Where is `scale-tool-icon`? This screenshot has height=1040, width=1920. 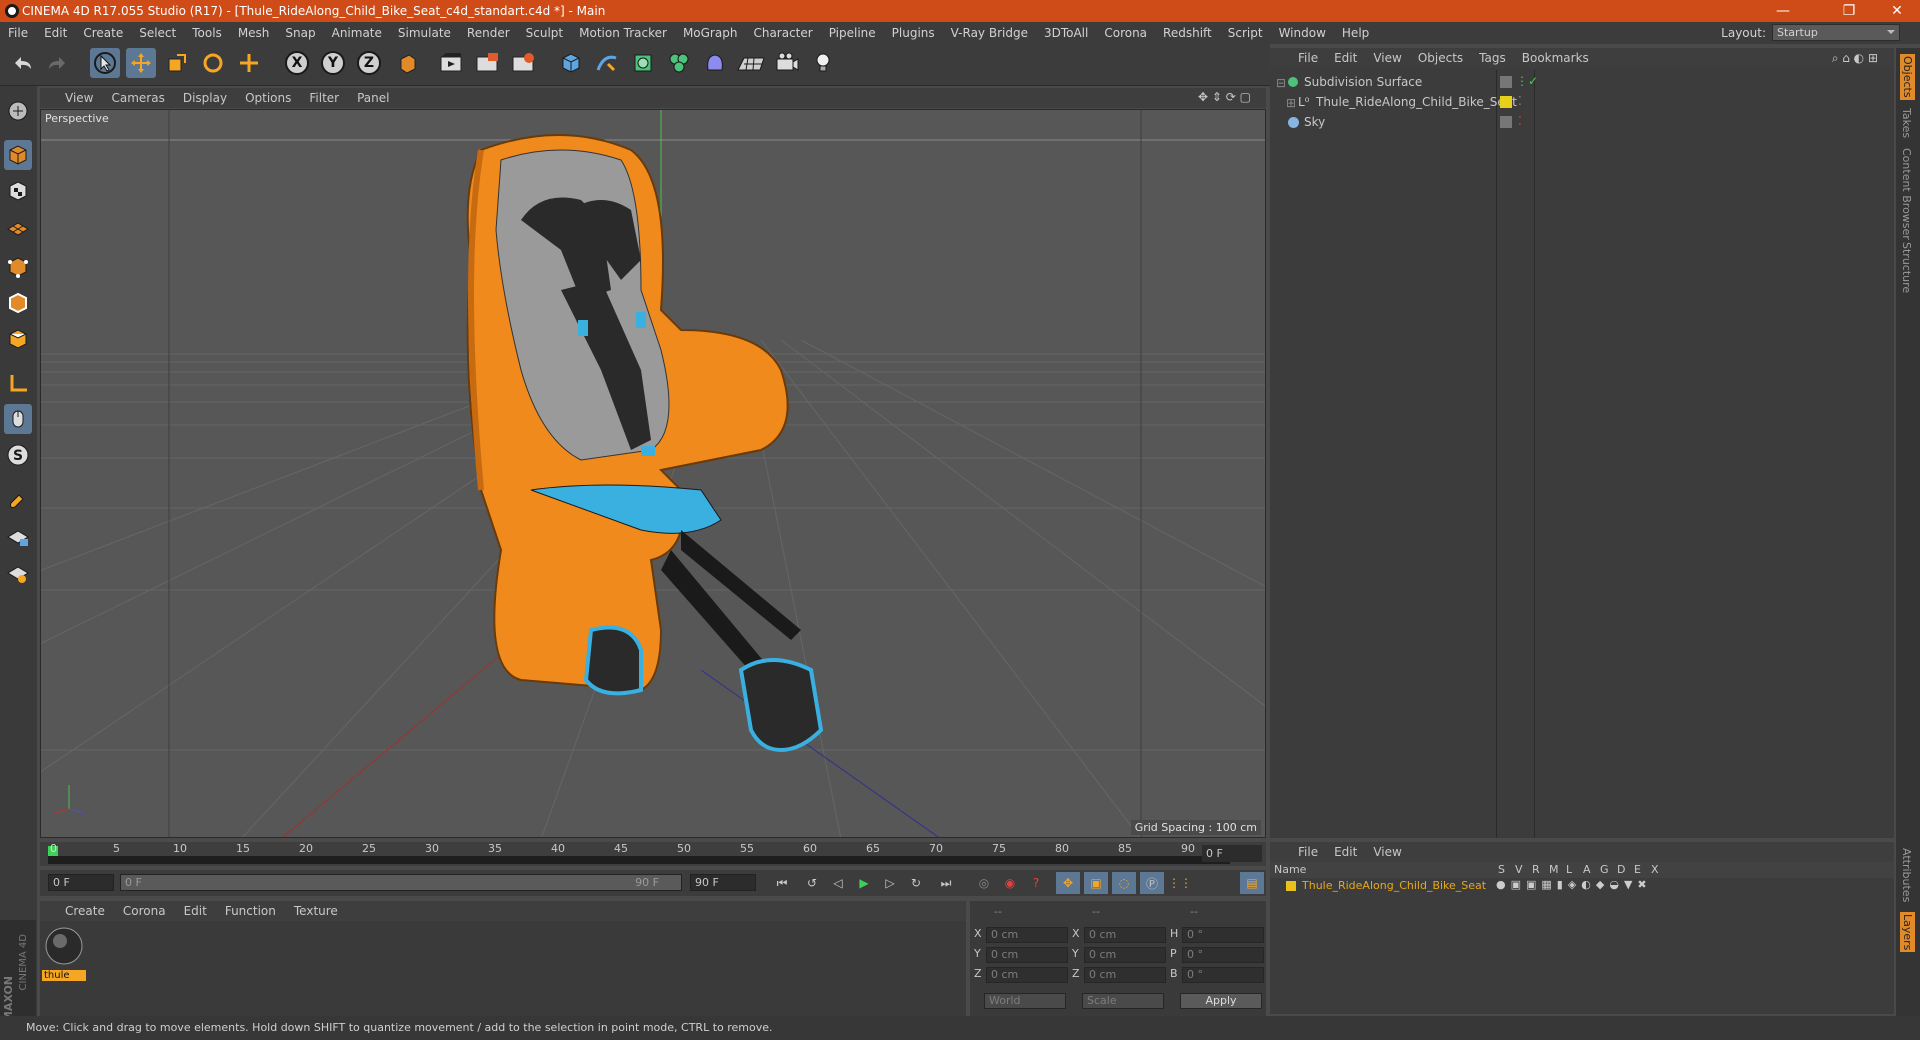
scale-tool-icon is located at coordinates (177, 63).